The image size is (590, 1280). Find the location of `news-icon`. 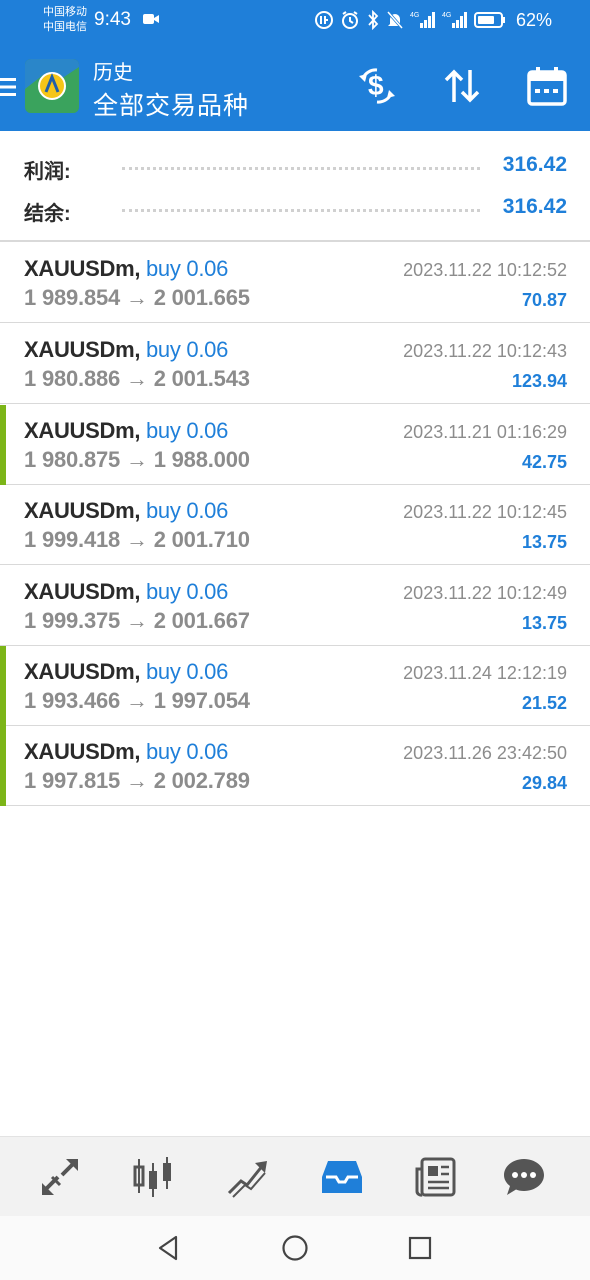

news-icon is located at coordinates (435, 1177).